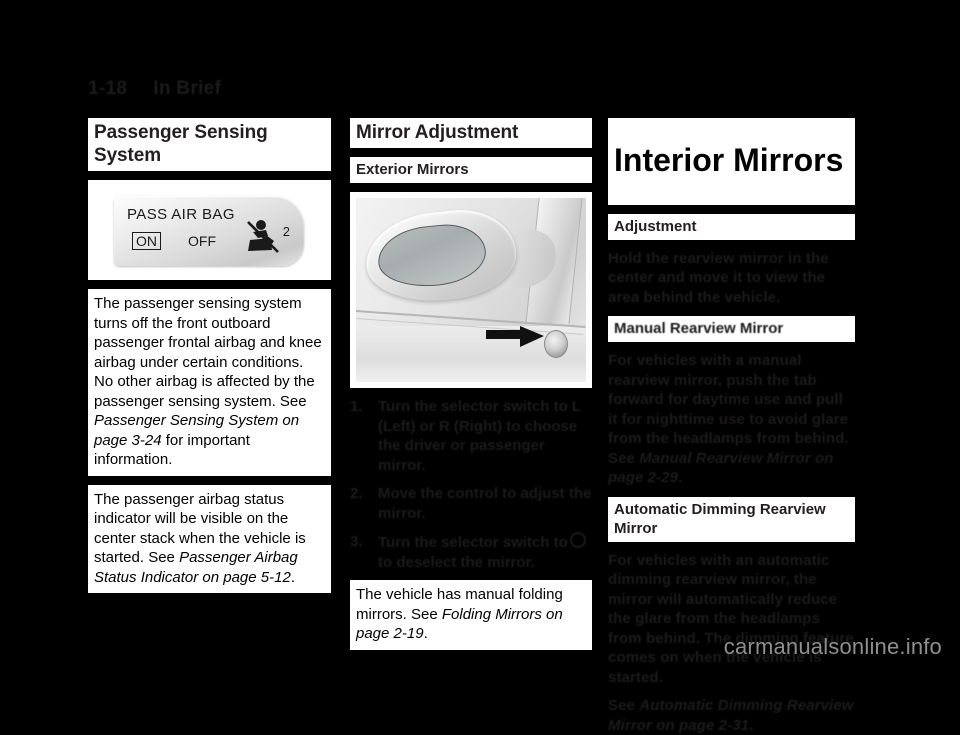 This screenshot has width=960, height=735. I want to click on mirror-glass-shape, so click(432, 256).